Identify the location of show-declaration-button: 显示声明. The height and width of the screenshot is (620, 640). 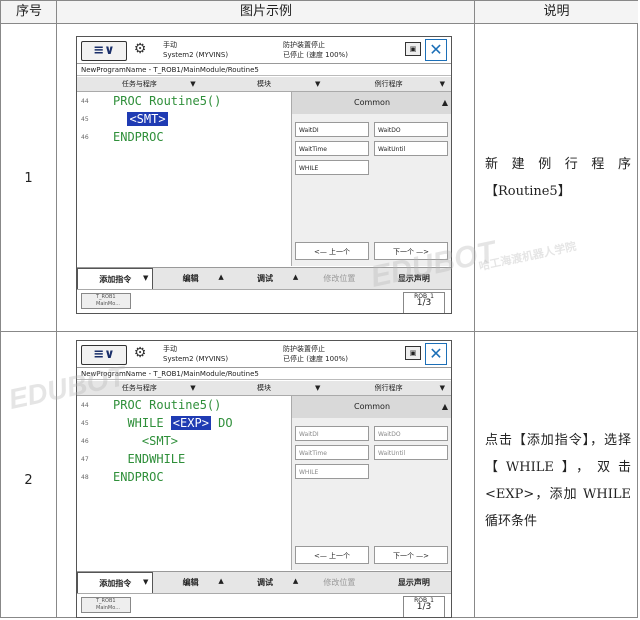
(414, 583).